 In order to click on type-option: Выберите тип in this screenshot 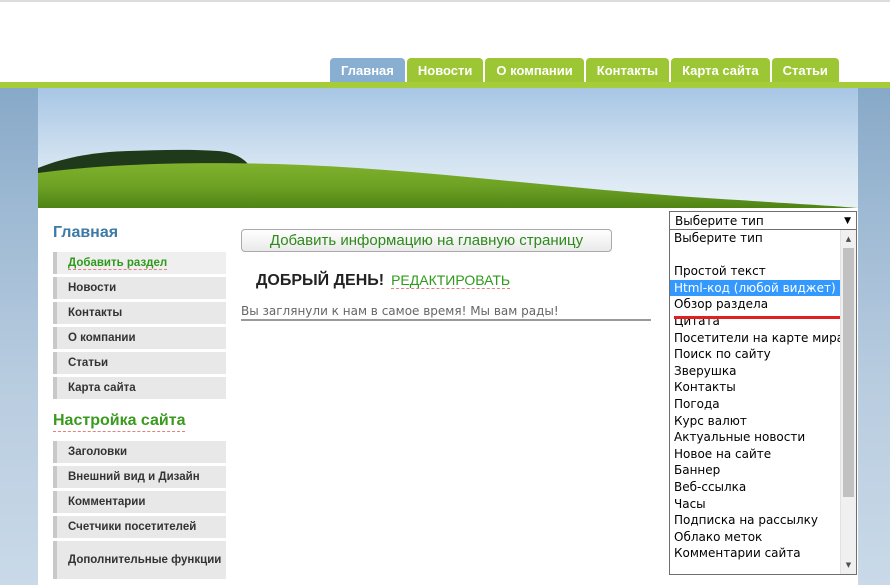, I will do `click(755, 238)`.